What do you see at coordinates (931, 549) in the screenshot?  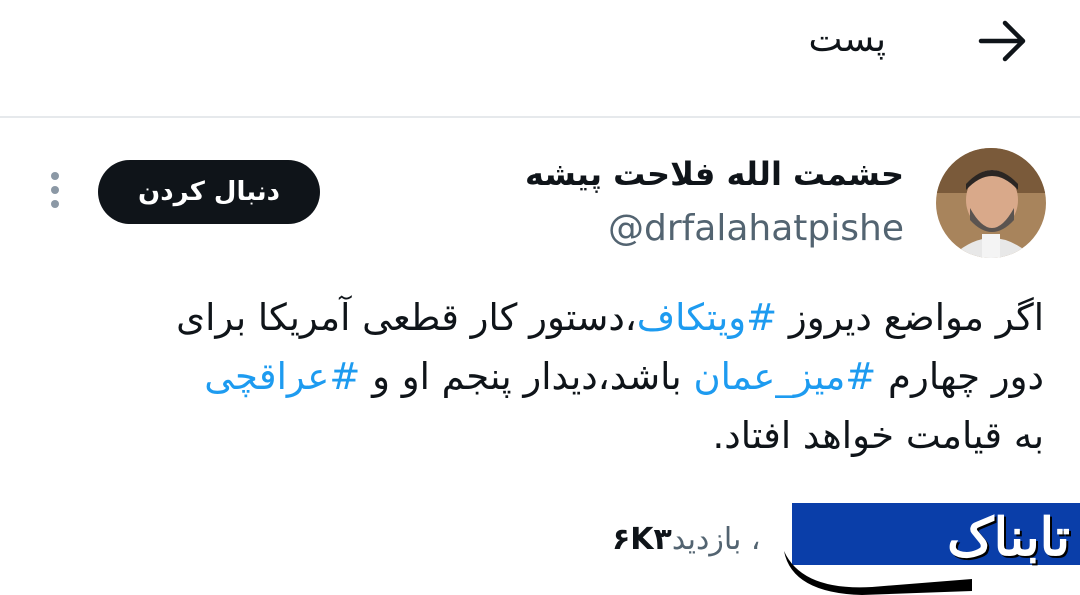 I see `watermark-logo: تابناک` at bounding box center [931, 549].